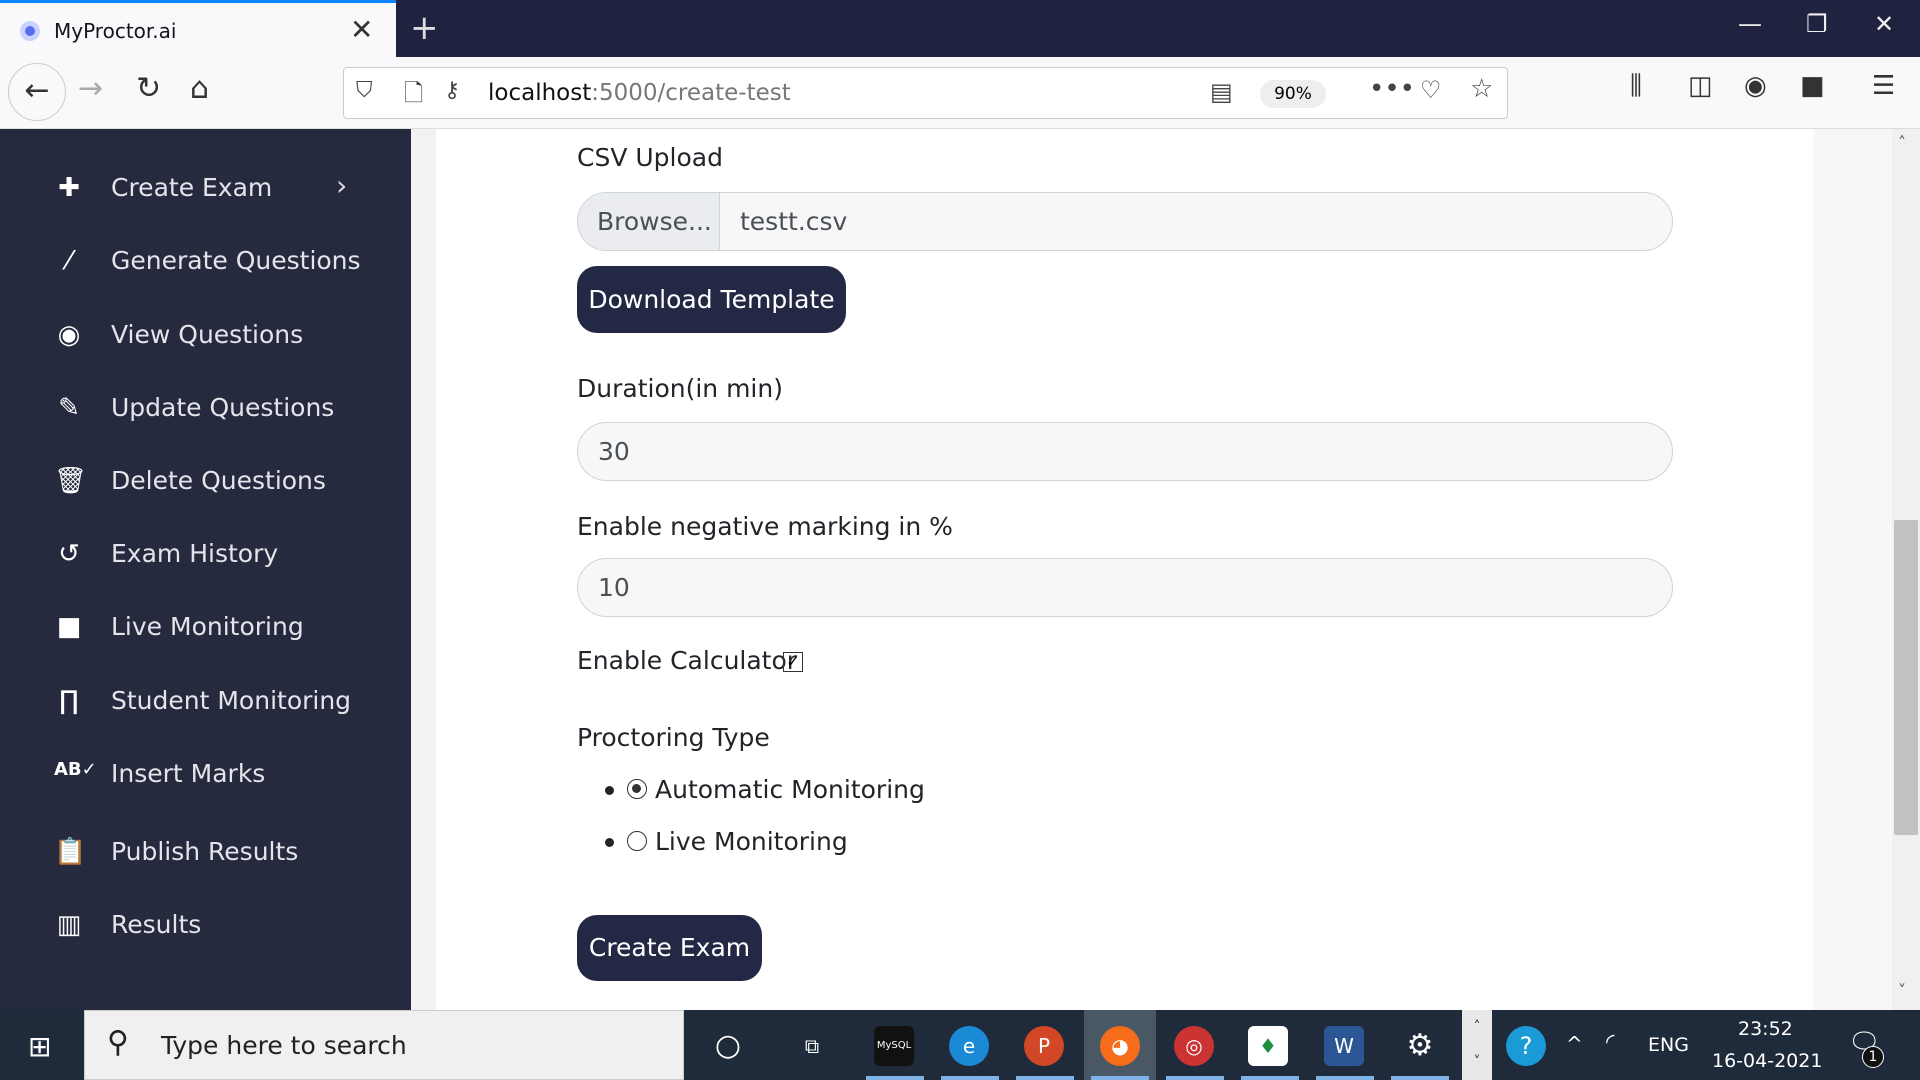 Image resolution: width=1920 pixels, height=1080 pixels. I want to click on back-icon: ←, so click(37, 92).